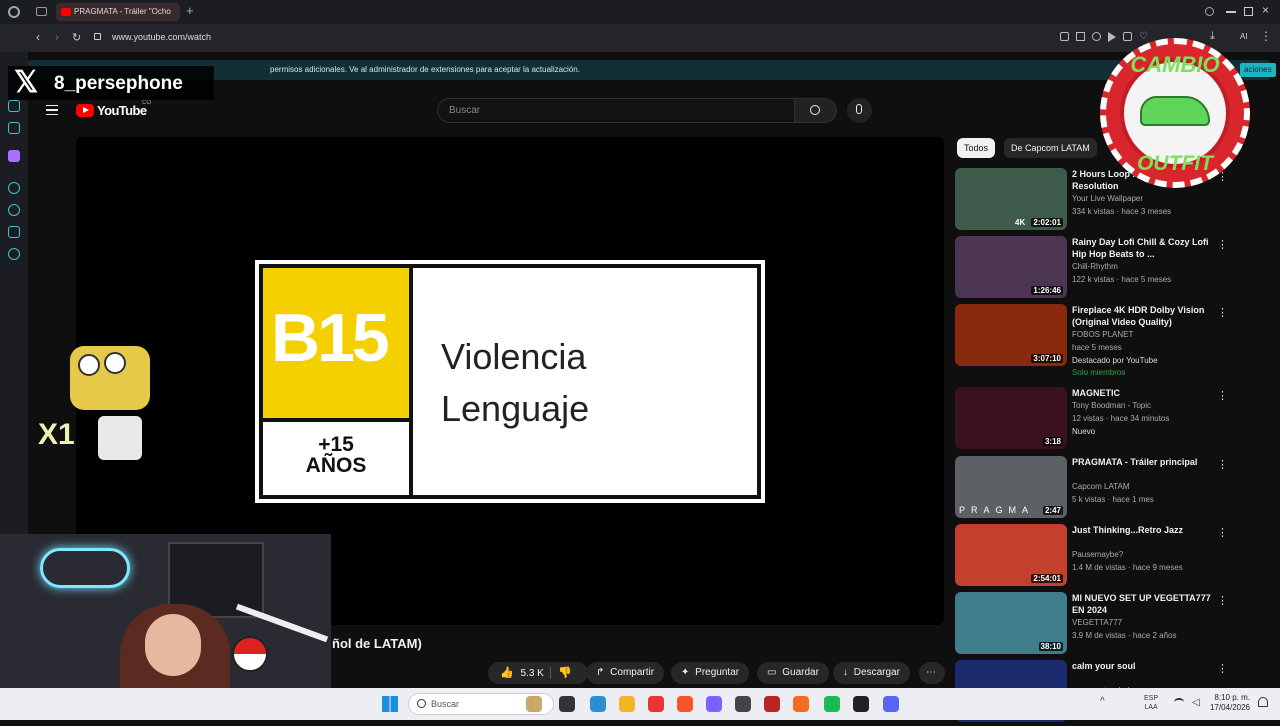  I want to click on obs-icon, so click(861, 704).